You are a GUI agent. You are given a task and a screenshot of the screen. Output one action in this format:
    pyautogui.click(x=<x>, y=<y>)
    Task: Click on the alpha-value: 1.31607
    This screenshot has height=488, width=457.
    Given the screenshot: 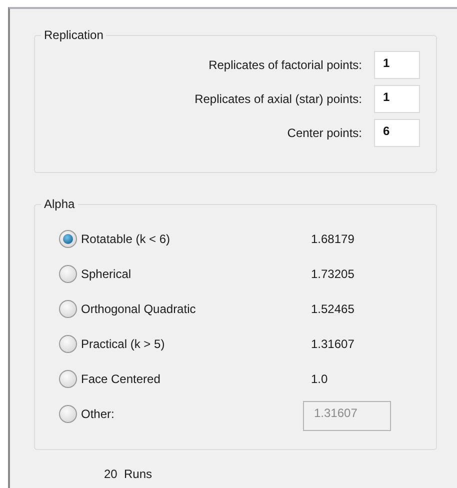 What is the action you would take?
    pyautogui.click(x=332, y=343)
    